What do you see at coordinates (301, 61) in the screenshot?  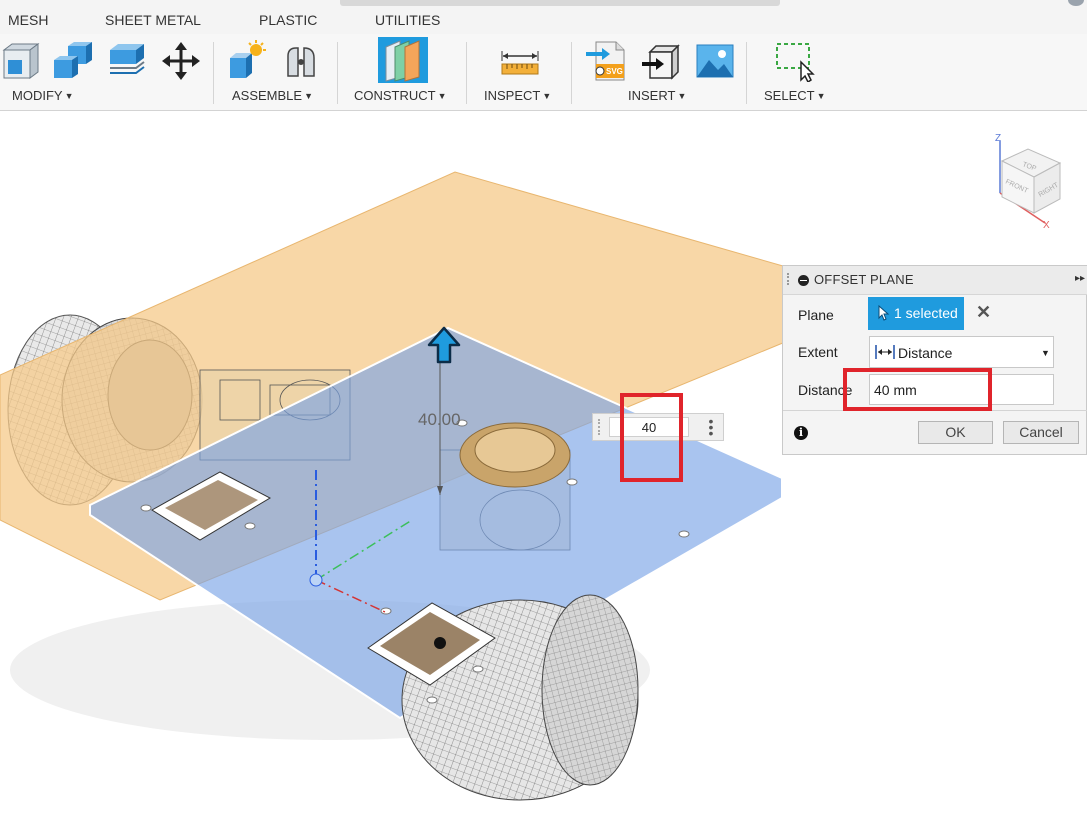 I see `joint-icon` at bounding box center [301, 61].